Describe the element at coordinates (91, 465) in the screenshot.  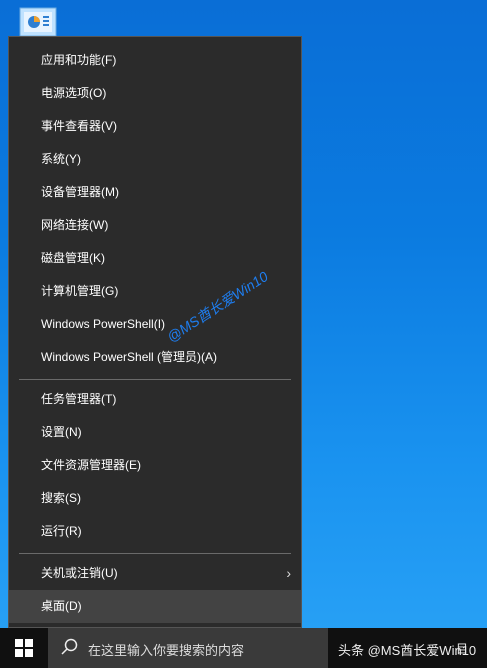
I see `menu-item-label: 文件资源管理器(E)` at that location.